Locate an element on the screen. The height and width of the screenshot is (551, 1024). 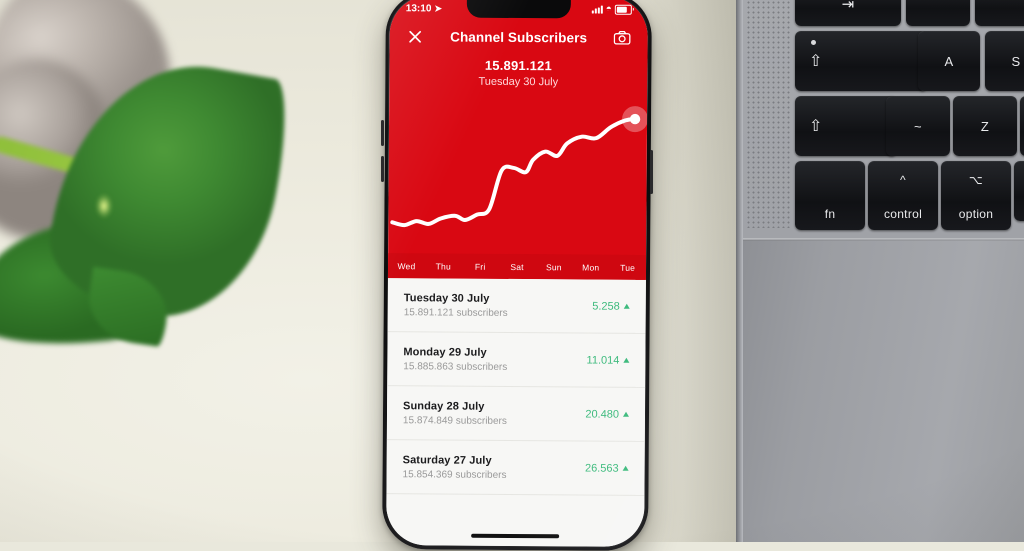
camera-icon is located at coordinates (623, 38).